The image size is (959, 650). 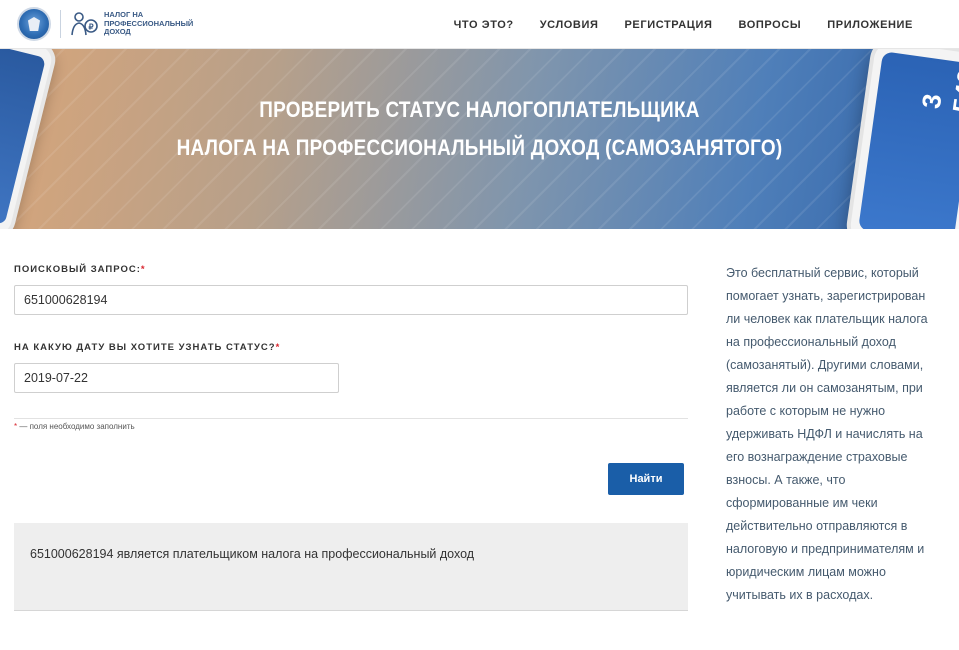 I want to click on nav-item-questions: ВОПРОСЫ, so click(x=769, y=25).